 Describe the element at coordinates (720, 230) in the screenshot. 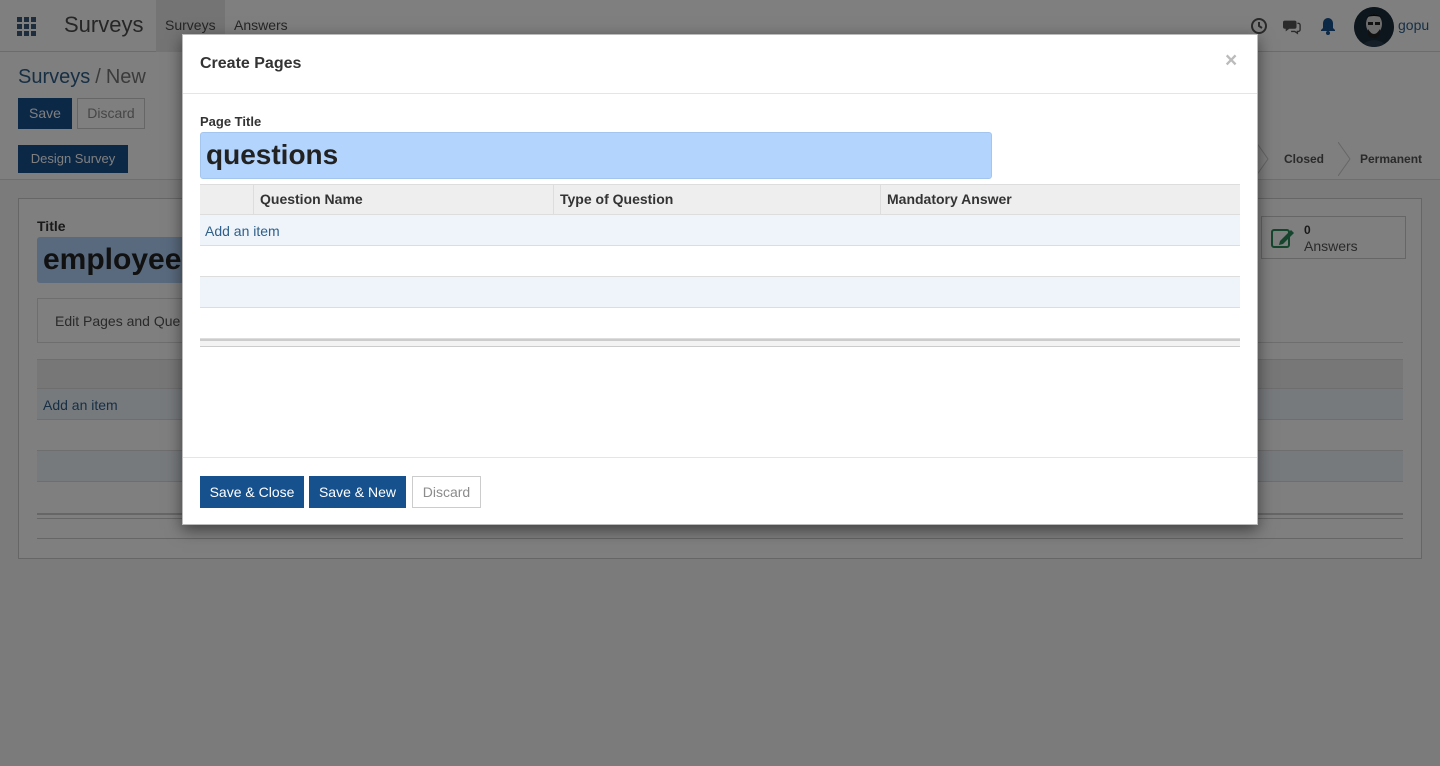

I see `questions-add-row: Add an item` at that location.